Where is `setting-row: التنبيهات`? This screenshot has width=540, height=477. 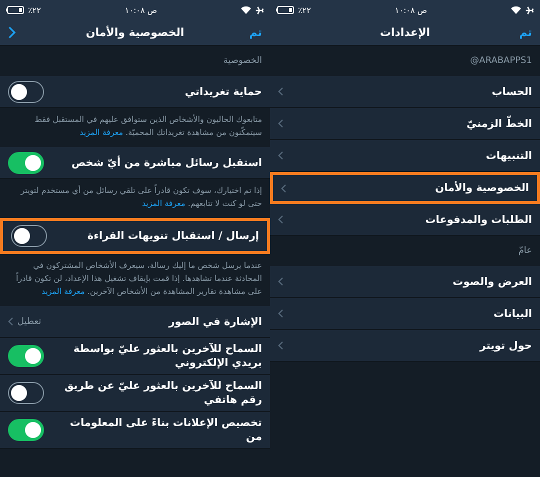
setting-row: التنبيهات is located at coordinates (405, 156).